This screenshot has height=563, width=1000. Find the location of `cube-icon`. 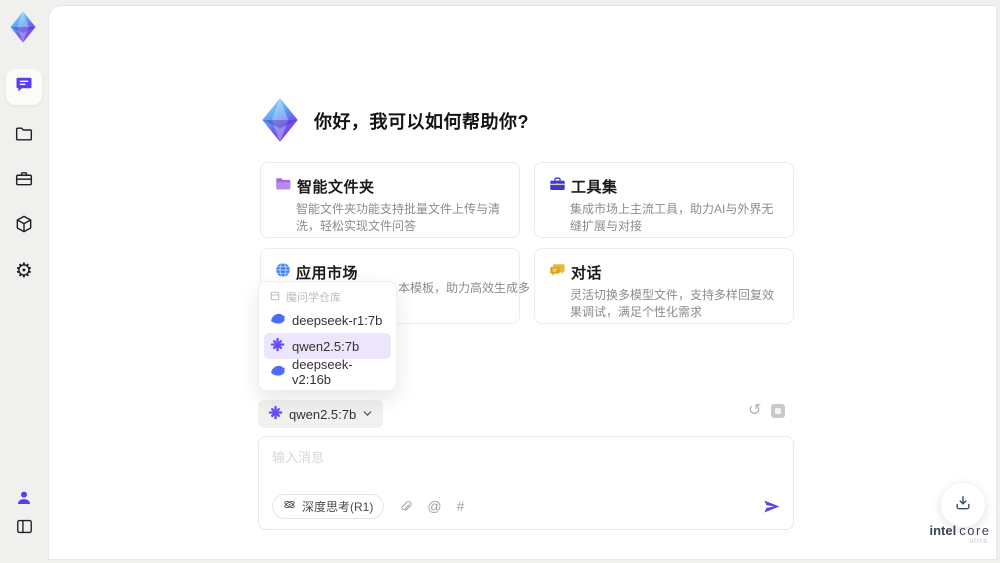

cube-icon is located at coordinates (24, 226).